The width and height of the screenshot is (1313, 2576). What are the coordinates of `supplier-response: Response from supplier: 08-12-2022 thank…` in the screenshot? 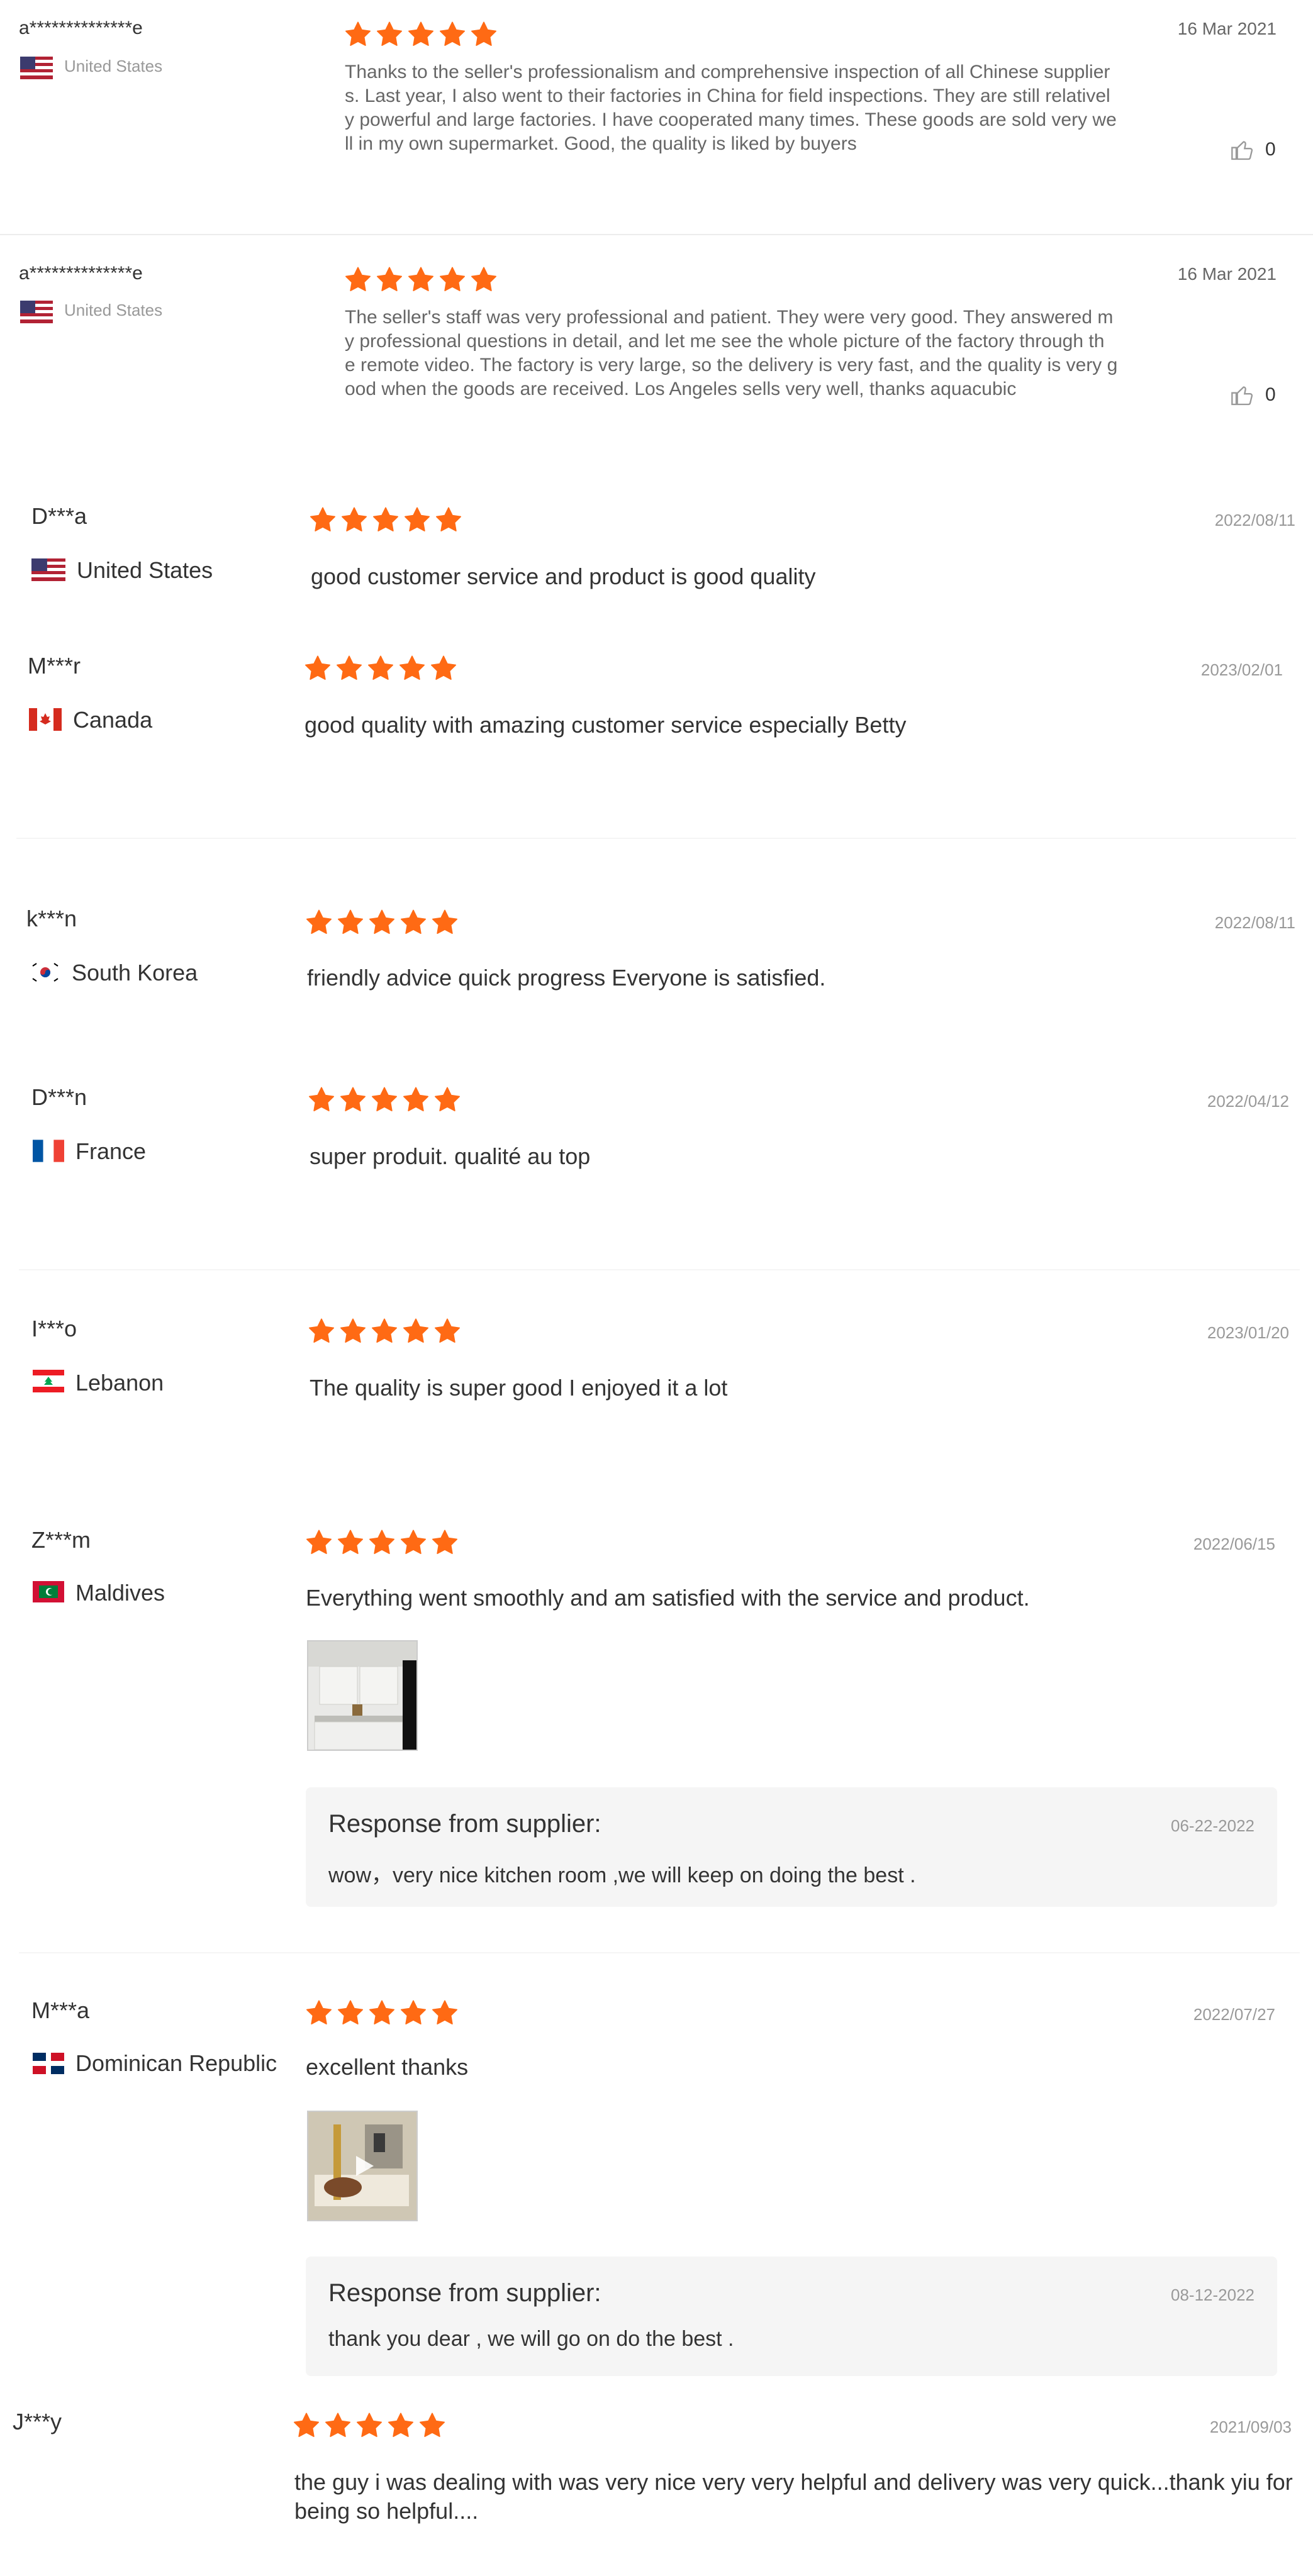 It's located at (791, 2316).